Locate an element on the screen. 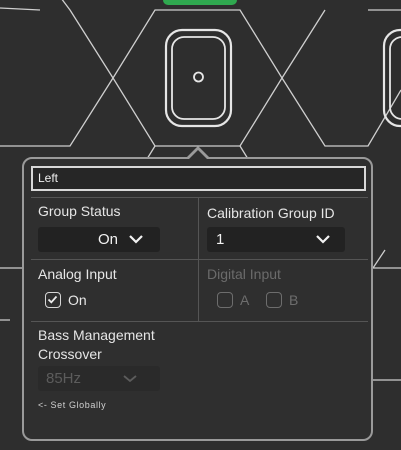 Image resolution: width=401 pixels, height=450 pixels. analog-on-label: On is located at coordinates (77, 300).